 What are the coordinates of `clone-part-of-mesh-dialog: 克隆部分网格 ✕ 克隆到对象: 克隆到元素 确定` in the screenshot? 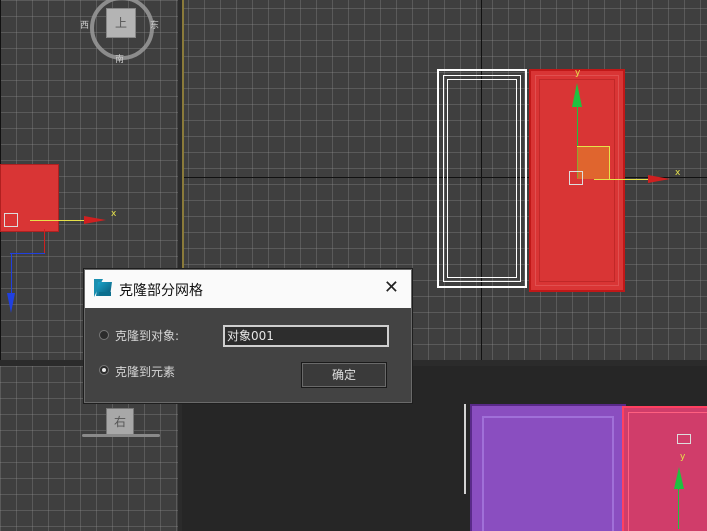 It's located at (248, 336).